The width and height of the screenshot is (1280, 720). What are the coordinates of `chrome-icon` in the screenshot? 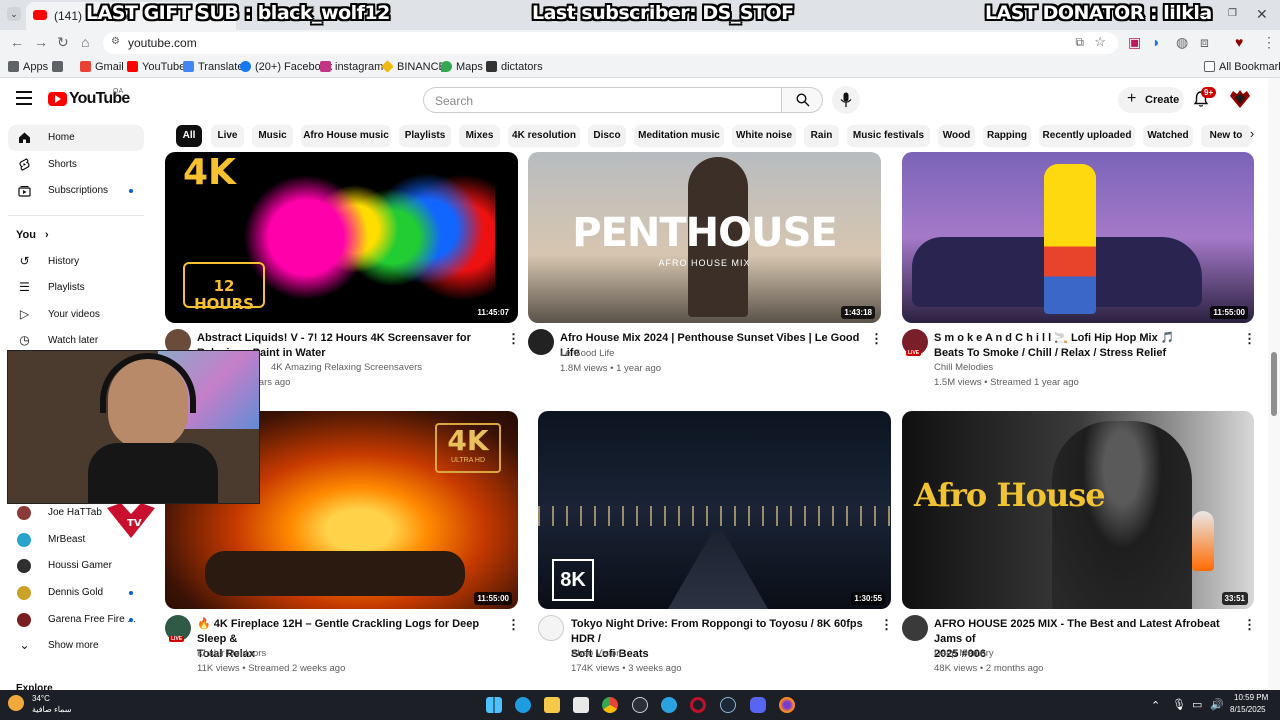 It's located at (610, 705).